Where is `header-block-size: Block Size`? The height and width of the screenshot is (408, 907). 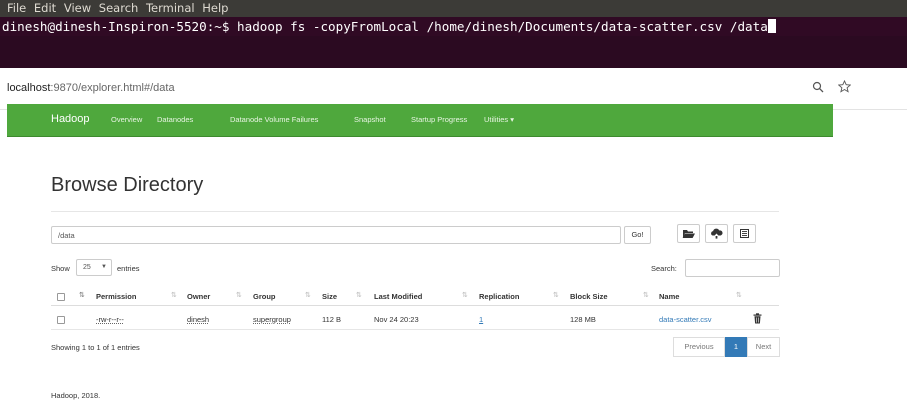
header-block-size: Block Size is located at coordinates (589, 296).